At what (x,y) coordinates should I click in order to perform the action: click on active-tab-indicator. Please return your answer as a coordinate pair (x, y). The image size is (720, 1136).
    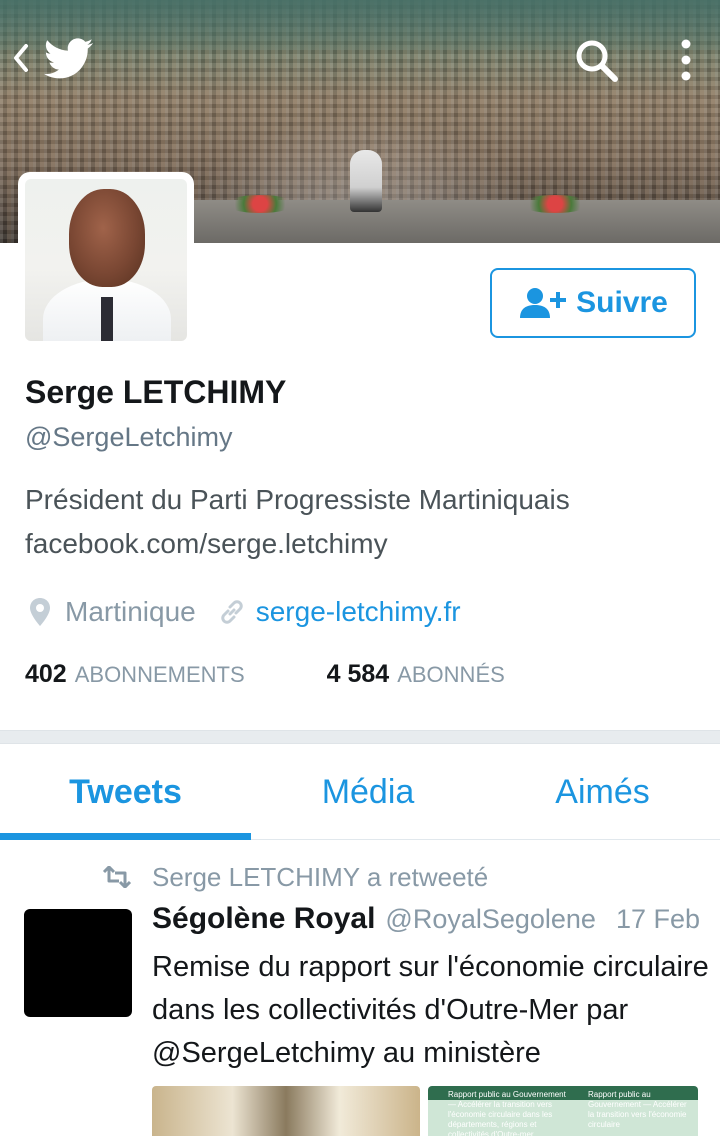
    Looking at the image, I should click on (125, 836).